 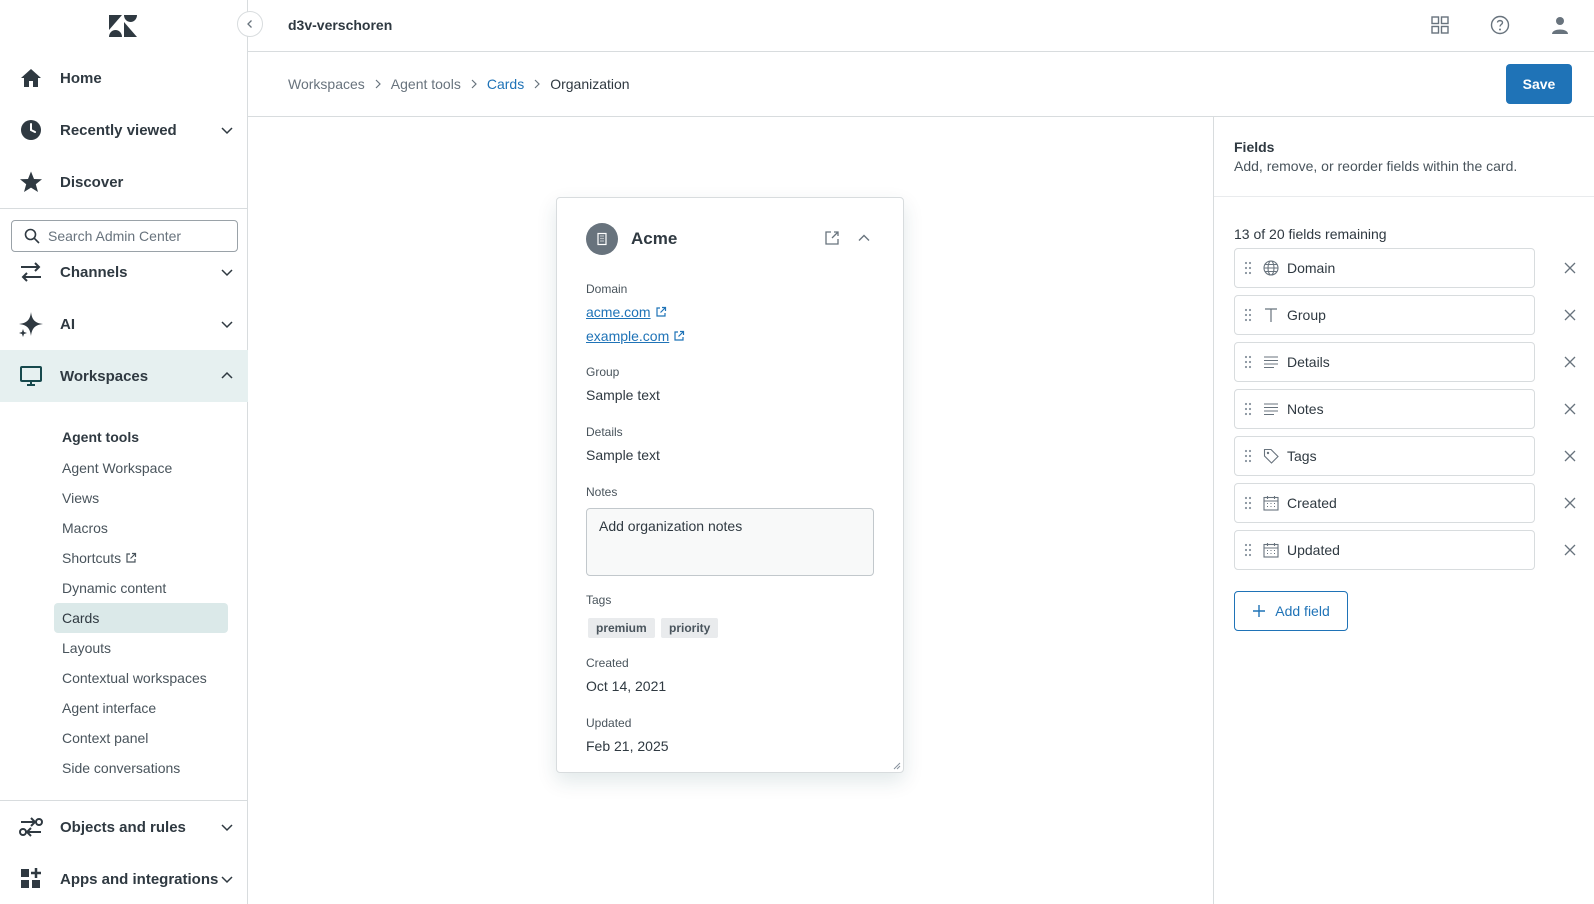 What do you see at coordinates (635, 336) in the screenshot?
I see `domain-link: example.com` at bounding box center [635, 336].